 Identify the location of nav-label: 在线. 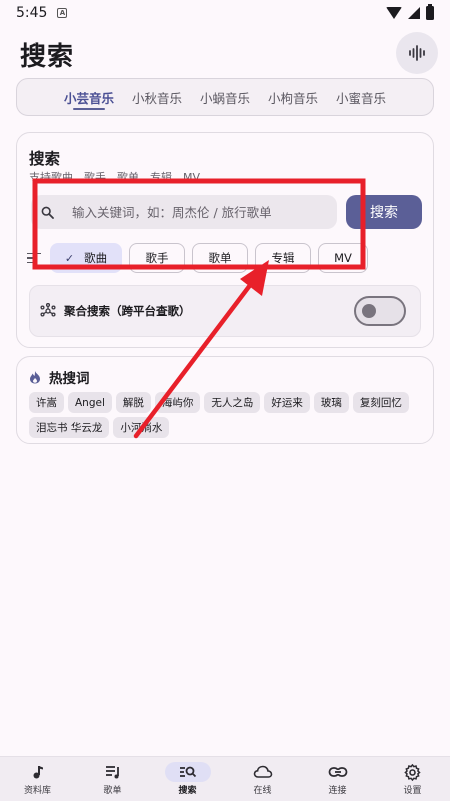
(262, 791).